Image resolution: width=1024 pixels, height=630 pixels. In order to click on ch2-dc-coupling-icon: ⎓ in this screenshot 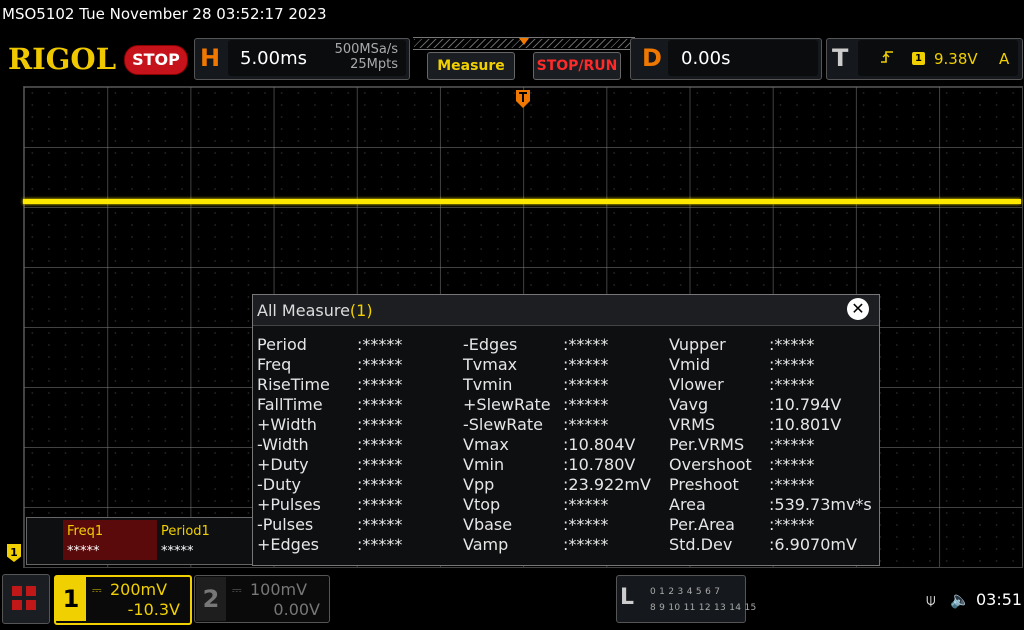, I will do `click(237, 590)`.